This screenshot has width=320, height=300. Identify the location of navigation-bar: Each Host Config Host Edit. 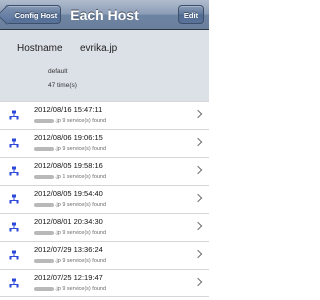
(104, 15).